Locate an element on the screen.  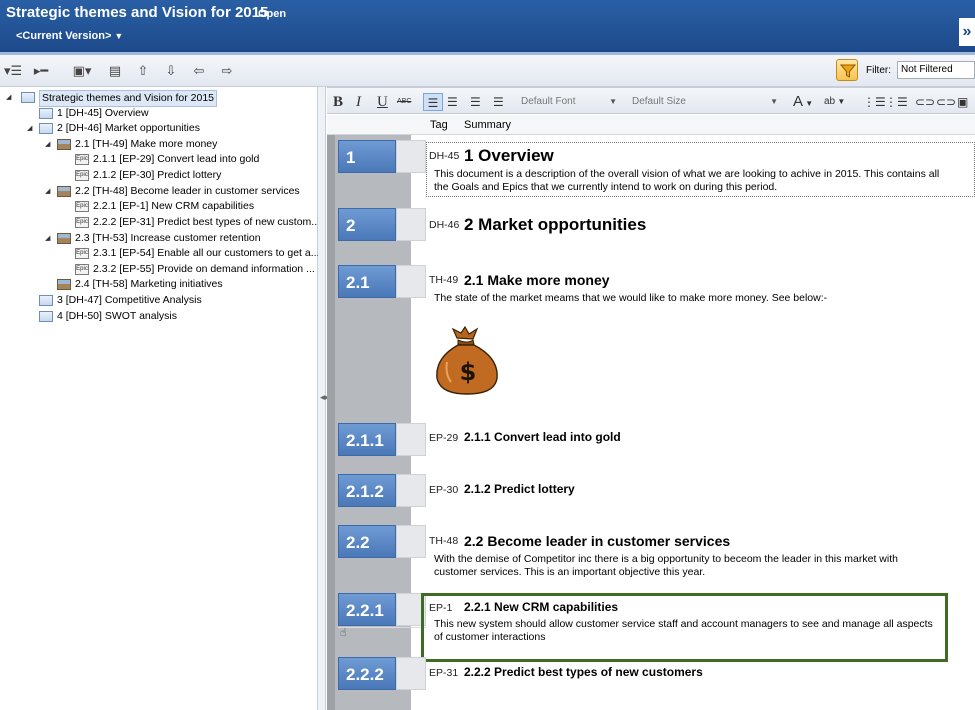
underline-button: U is located at coordinates (382, 102).